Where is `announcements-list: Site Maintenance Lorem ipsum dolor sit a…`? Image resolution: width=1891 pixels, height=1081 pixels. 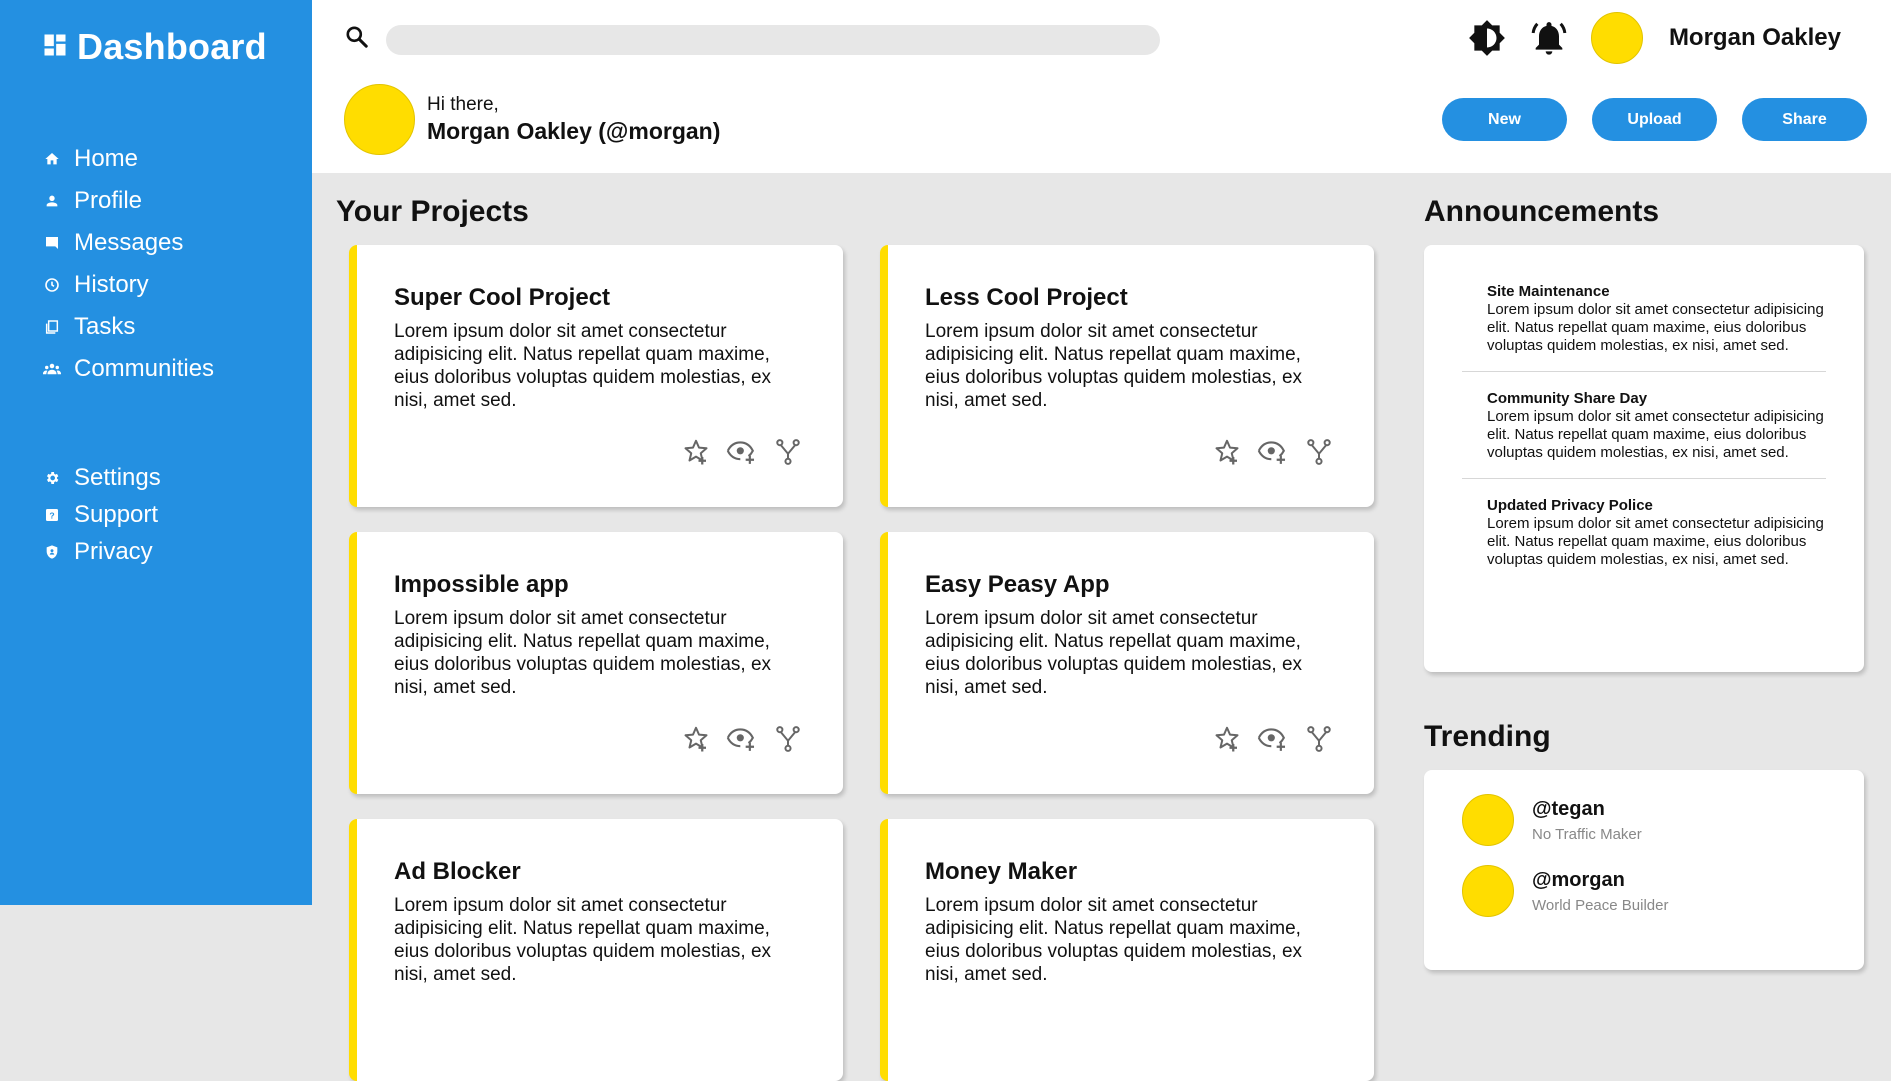
announcements-list: Site Maintenance Lorem ipsum dolor sit a… is located at coordinates (1644, 458).